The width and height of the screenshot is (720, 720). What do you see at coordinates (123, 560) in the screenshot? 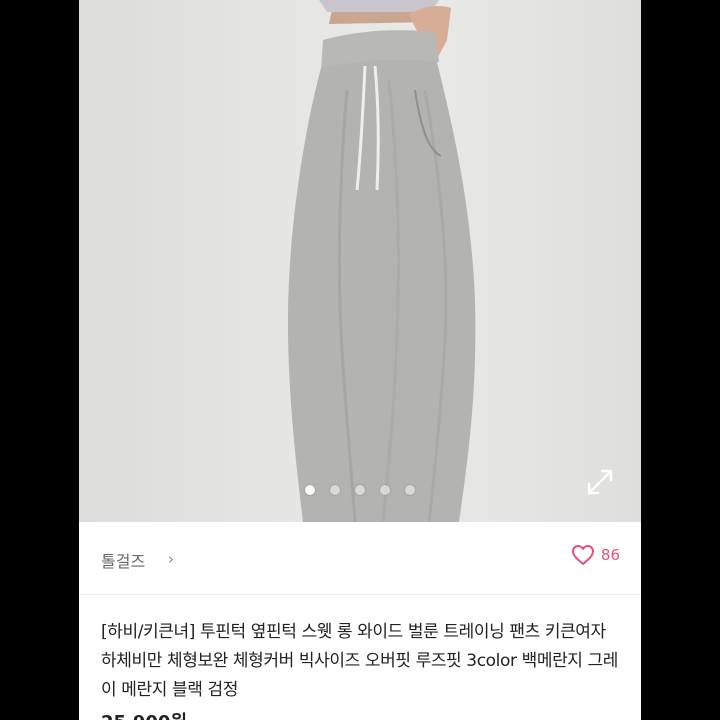
I see `store-name-link: 톨걸즈` at bounding box center [123, 560].